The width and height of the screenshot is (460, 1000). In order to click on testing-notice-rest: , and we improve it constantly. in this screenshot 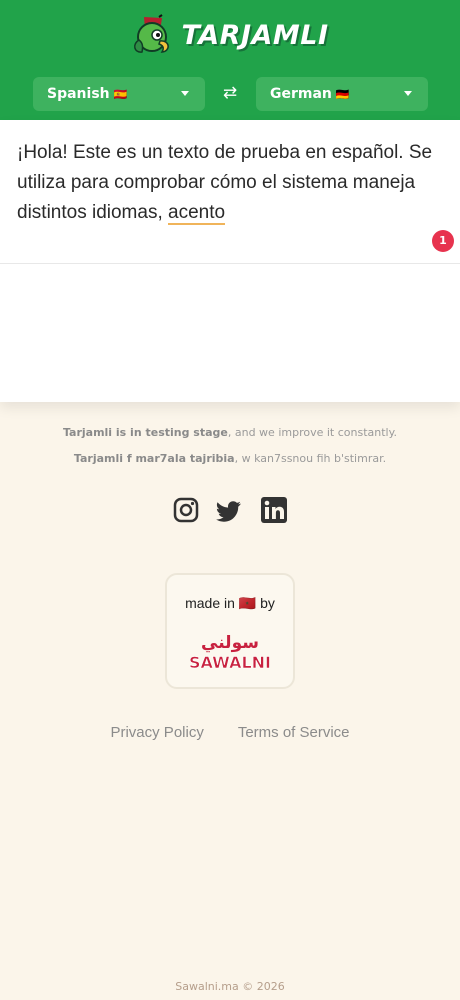, I will do `click(312, 432)`.